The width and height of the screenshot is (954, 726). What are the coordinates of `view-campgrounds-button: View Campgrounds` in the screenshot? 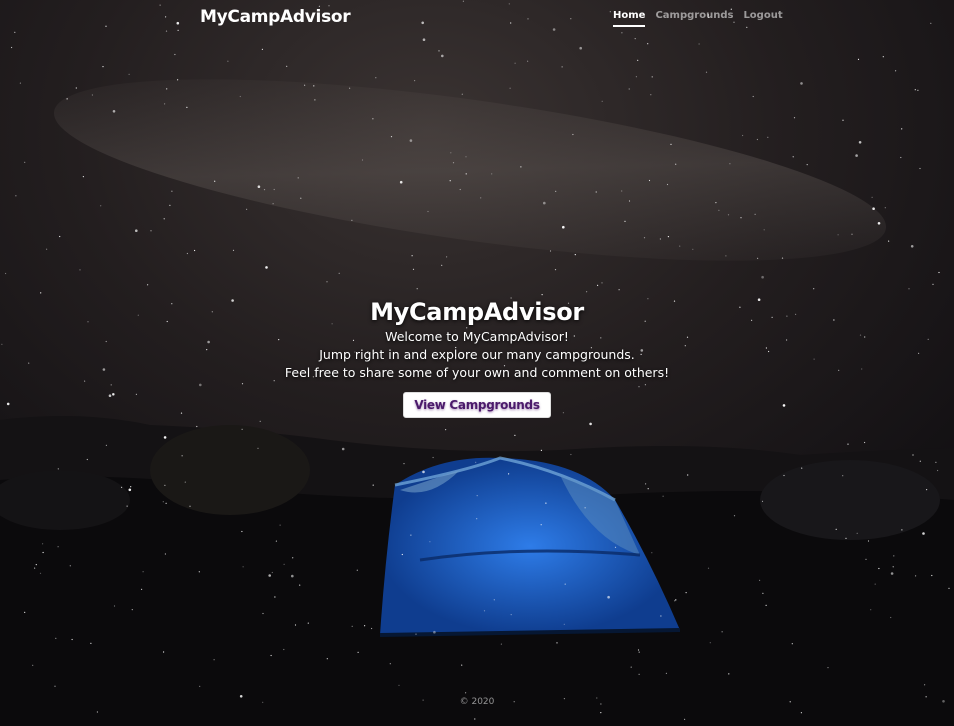 It's located at (477, 405).